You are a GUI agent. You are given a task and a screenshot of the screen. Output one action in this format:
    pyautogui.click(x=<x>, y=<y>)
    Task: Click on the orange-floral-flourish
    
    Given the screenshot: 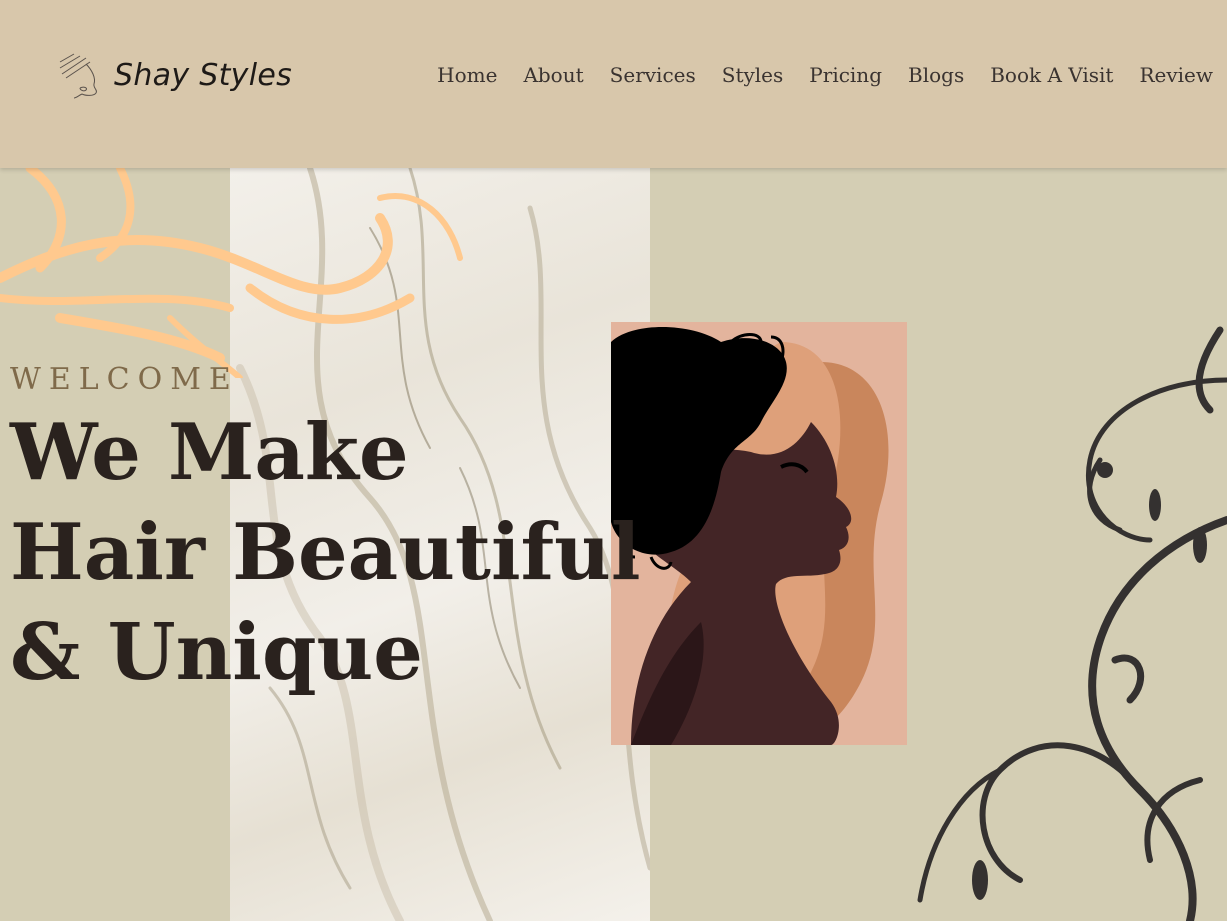 What is the action you would take?
    pyautogui.click(x=231, y=273)
    